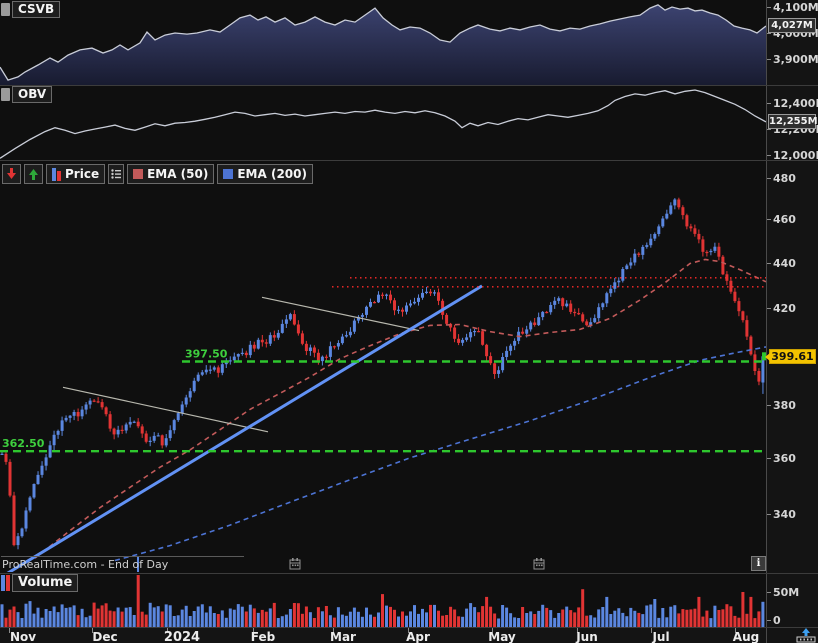  What do you see at coordinates (383, 635) in the screenshot?
I see `time-axis: Nov Dec 2024 Feb Mar Apr May Jun Jul Aug` at bounding box center [383, 635].